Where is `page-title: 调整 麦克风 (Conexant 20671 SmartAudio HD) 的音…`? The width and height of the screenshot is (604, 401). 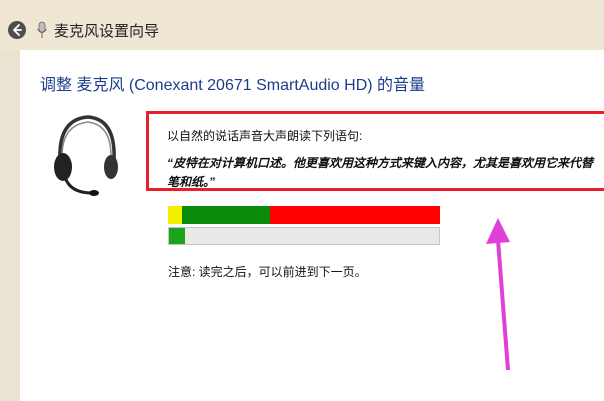
page-title: 调整 麦克风 (Conexant 20671 SmartAudio HD) 的音… is located at coordinates (233, 85).